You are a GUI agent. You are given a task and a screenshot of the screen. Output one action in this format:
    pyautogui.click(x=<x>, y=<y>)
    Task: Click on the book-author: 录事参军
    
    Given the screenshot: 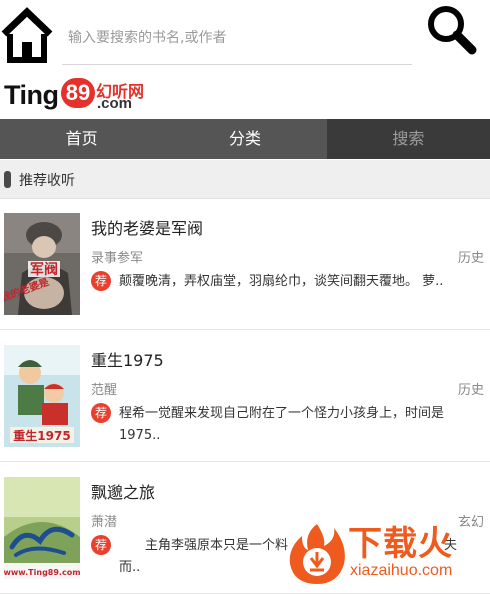 What is the action you would take?
    pyautogui.click(x=117, y=256)
    